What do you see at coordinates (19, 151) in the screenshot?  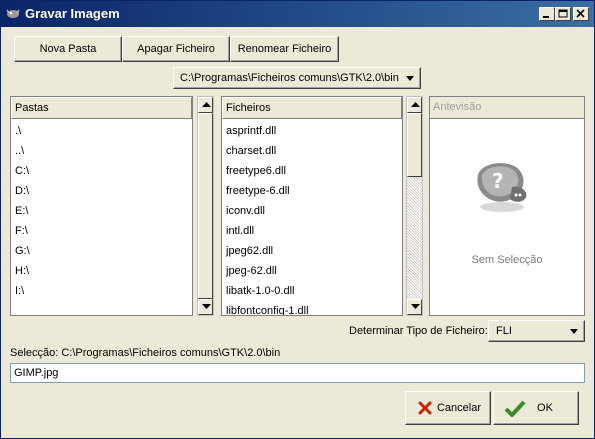 I see `folder-list-item: ..\` at bounding box center [19, 151].